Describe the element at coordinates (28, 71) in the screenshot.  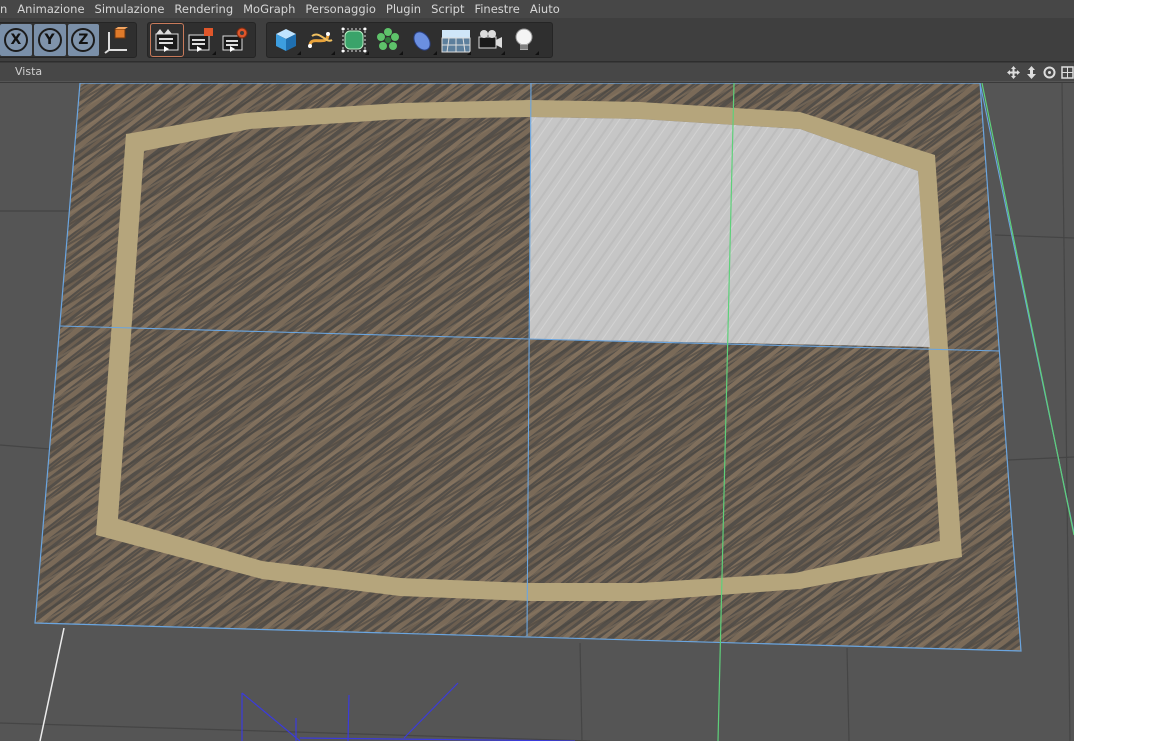
I see `viewport-menu-vista: Vista` at that location.